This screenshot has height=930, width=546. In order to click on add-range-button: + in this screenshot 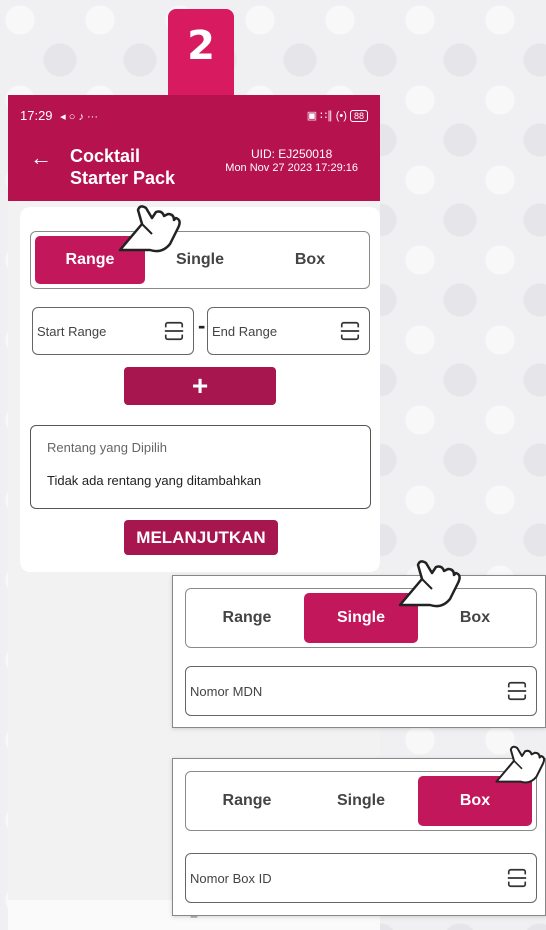, I will do `click(200, 386)`.